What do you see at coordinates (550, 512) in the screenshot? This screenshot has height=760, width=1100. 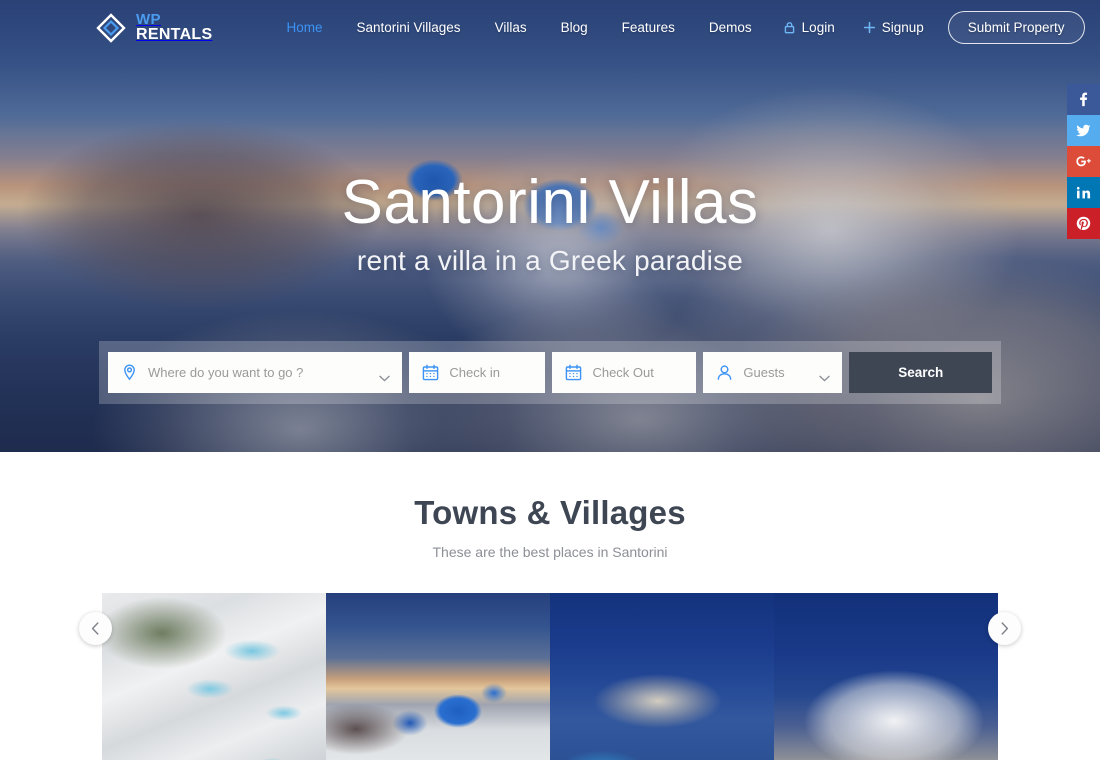 I see `section-title: Towns & Villages` at bounding box center [550, 512].